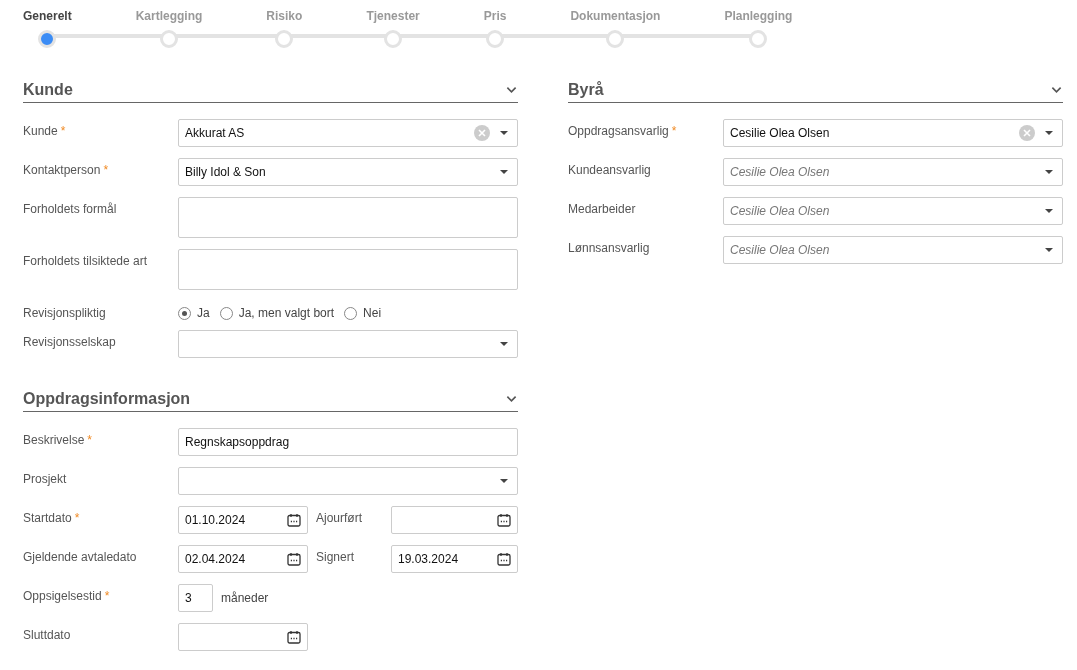  What do you see at coordinates (339, 518) in the screenshot?
I see `field-label: Ajourført` at bounding box center [339, 518].